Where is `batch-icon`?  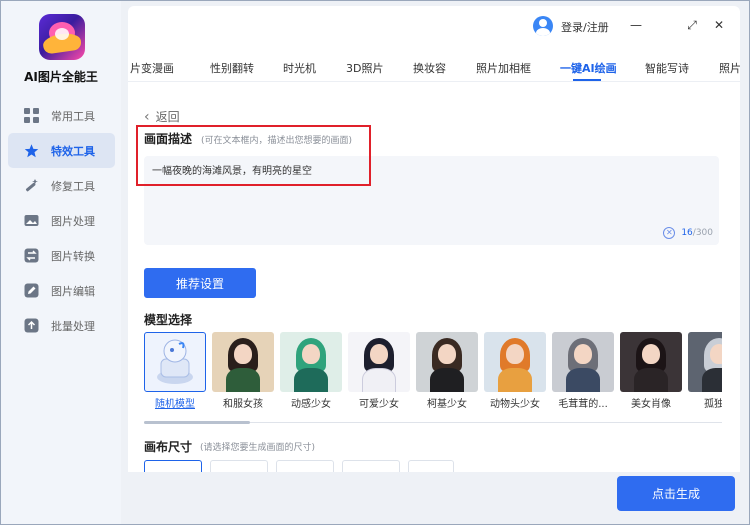 batch-icon is located at coordinates (31, 325).